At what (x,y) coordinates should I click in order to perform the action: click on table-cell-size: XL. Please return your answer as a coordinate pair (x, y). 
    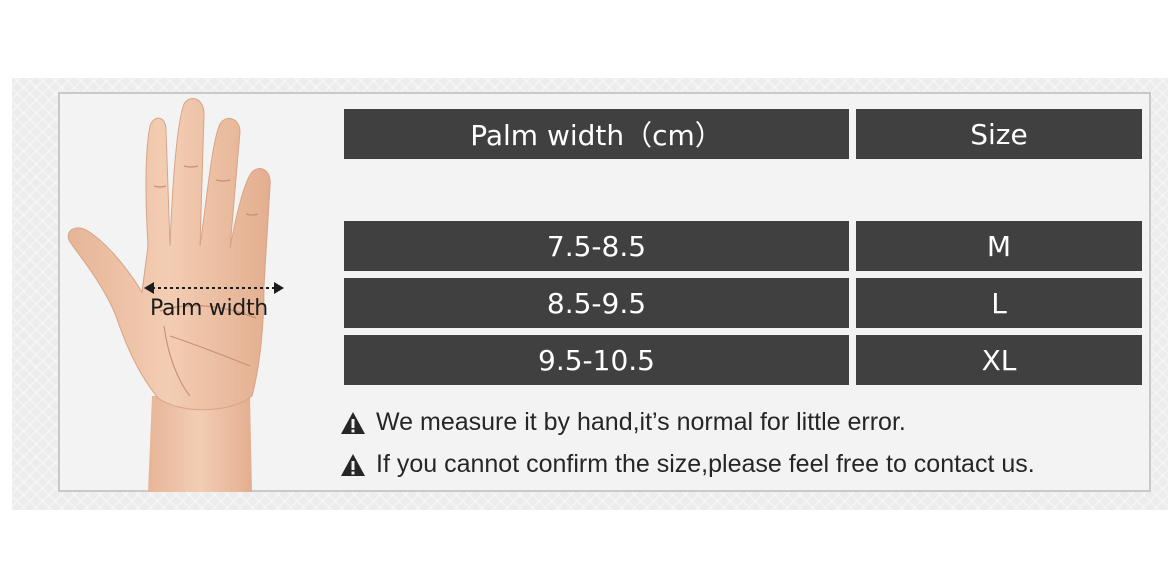
    Looking at the image, I should click on (999, 360).